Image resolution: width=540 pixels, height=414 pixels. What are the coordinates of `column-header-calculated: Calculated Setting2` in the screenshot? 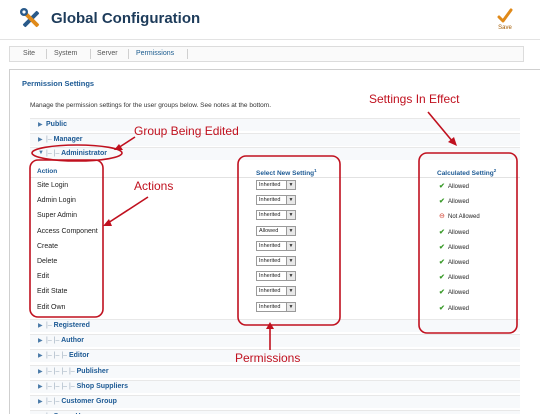 It's located at (467, 173).